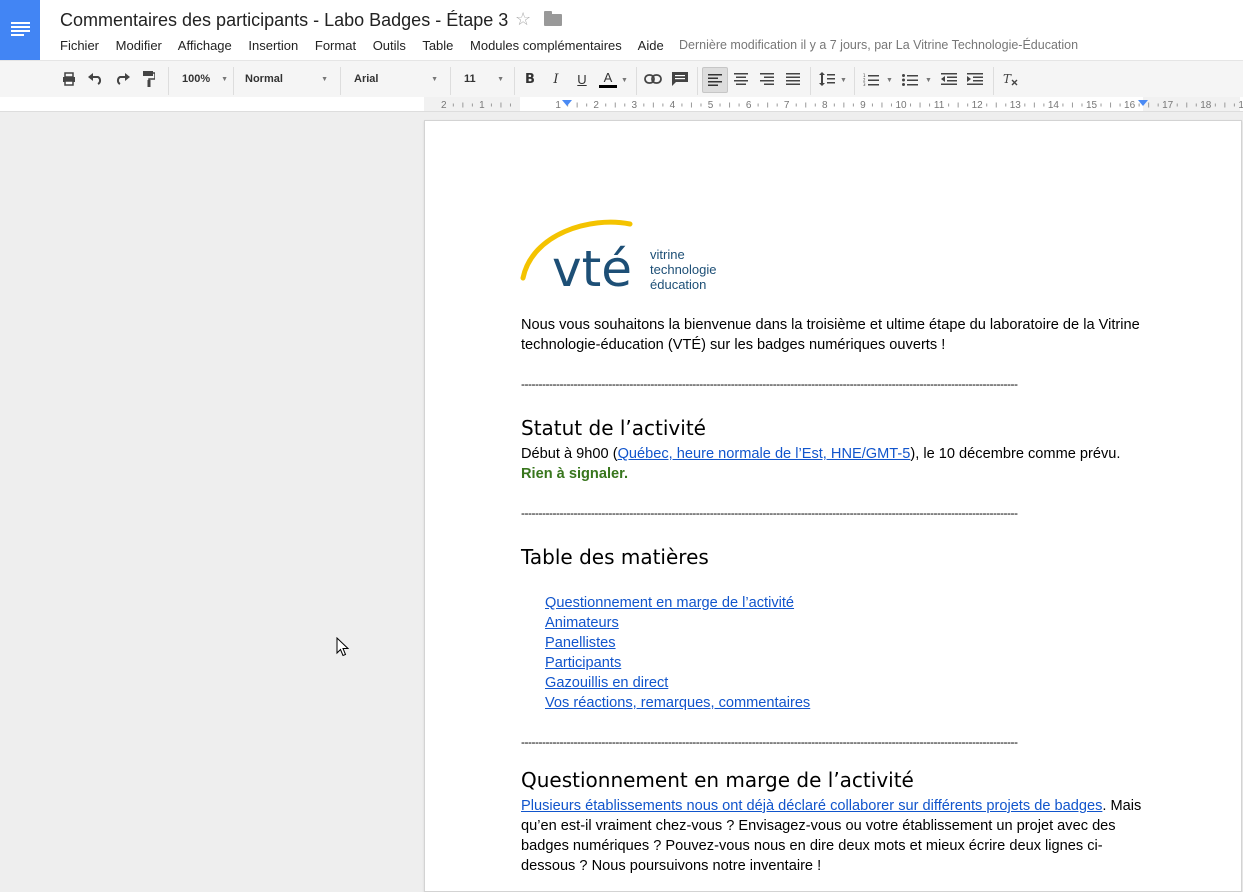  I want to click on style-select: Normal ▼, so click(285, 79).